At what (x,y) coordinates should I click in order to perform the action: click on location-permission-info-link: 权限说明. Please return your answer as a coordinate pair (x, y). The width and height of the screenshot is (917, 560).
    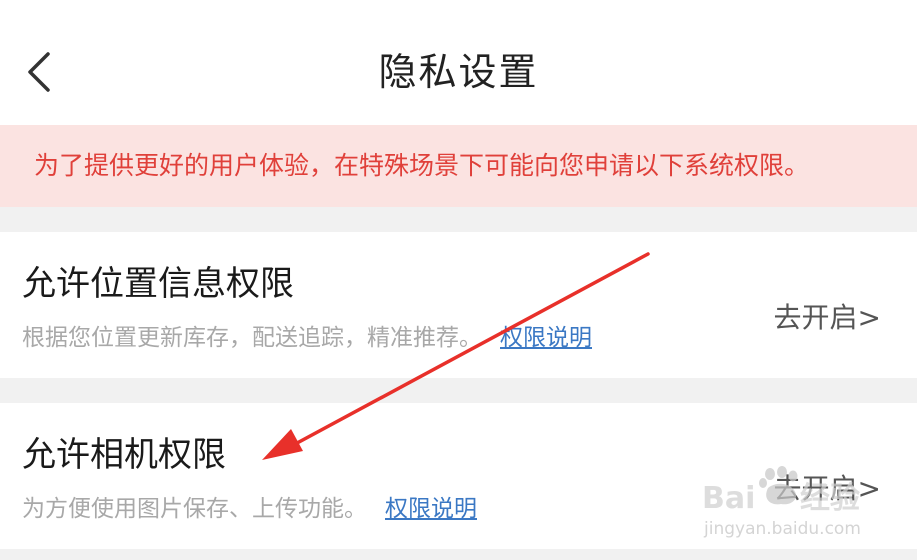
    Looking at the image, I should click on (546, 338).